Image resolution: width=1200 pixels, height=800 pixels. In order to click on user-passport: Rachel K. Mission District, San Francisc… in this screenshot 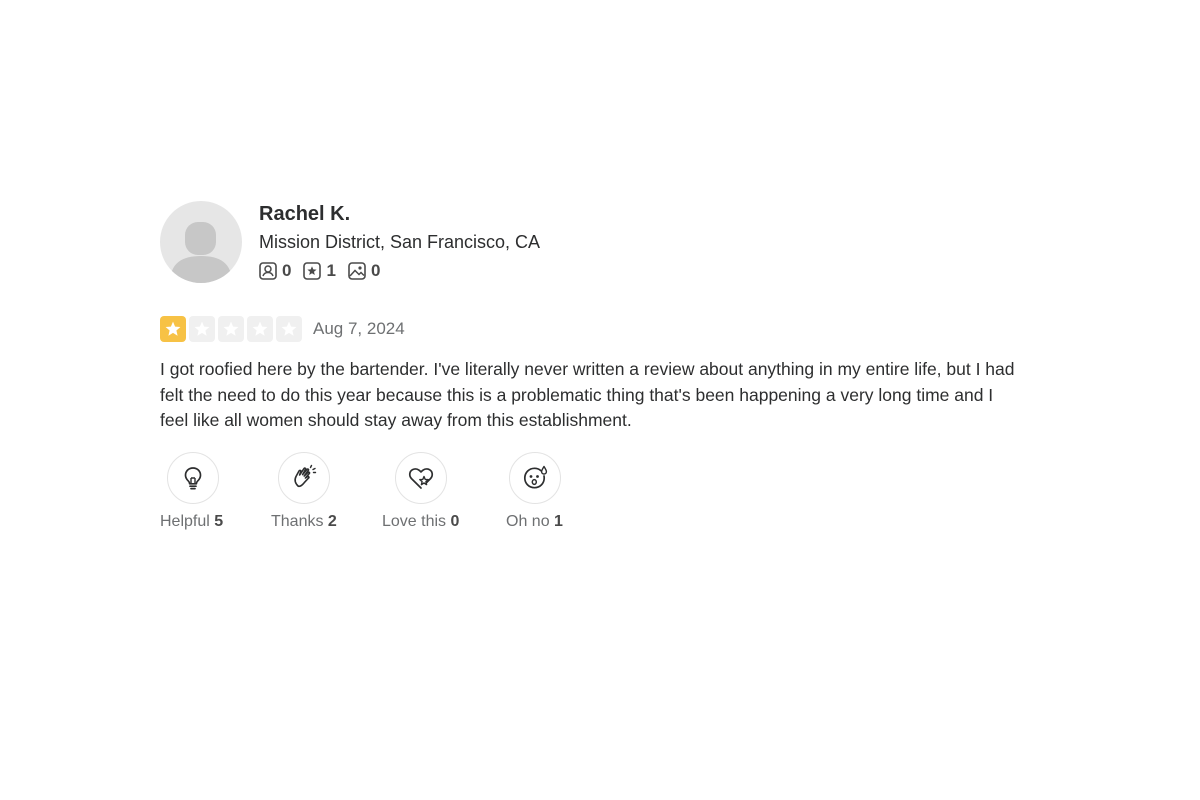, I will do `click(595, 242)`.